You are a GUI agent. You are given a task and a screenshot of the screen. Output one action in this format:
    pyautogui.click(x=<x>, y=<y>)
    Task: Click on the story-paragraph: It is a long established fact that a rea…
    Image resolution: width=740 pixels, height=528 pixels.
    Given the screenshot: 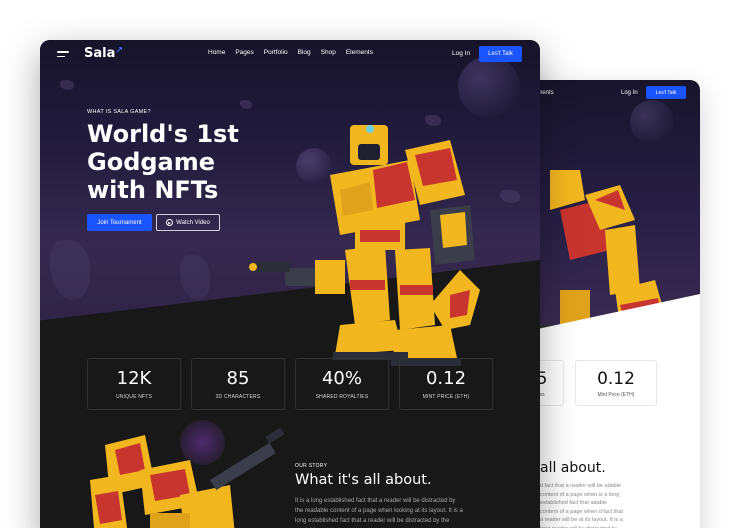 What is the action you would take?
    pyautogui.click(x=379, y=511)
    